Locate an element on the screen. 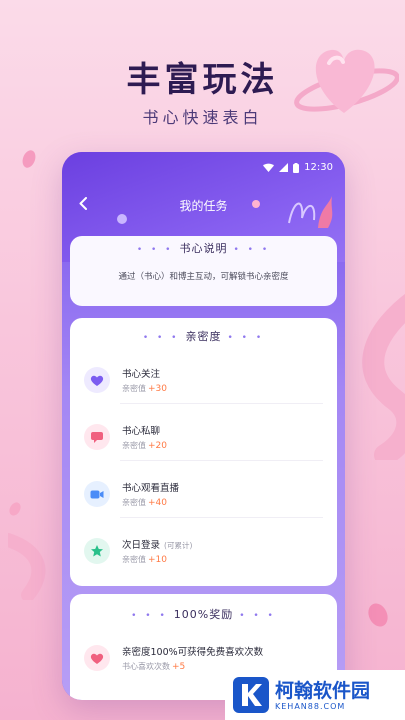  task-text: 次日登录 (可累计) 亲密值 +10 is located at coordinates (157, 551).